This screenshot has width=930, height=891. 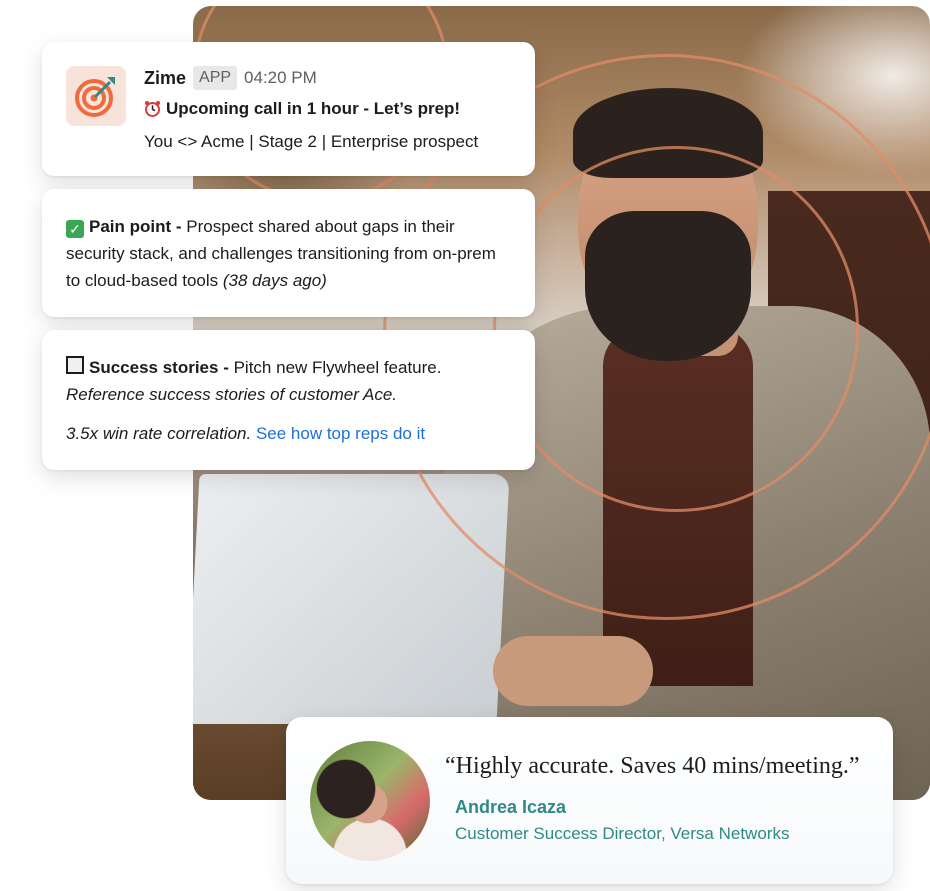 What do you see at coordinates (75, 365) in the screenshot?
I see `checkbox-icon` at bounding box center [75, 365].